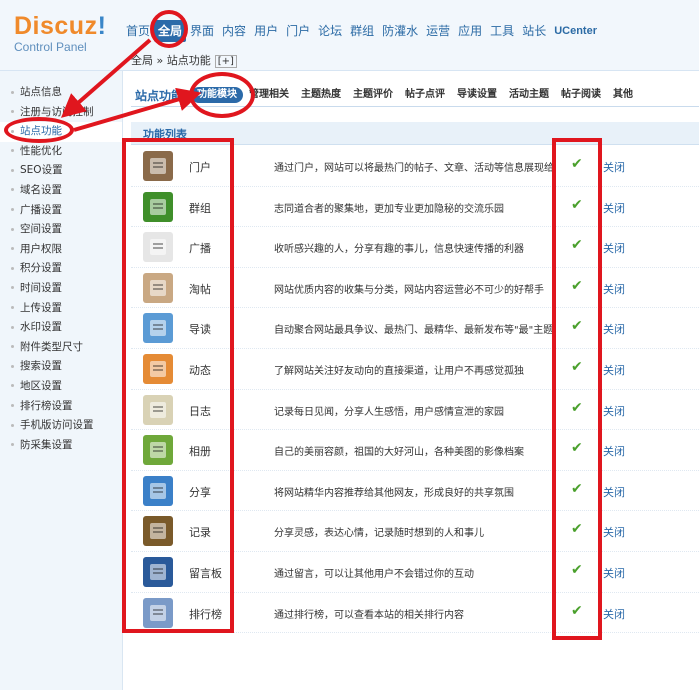 This screenshot has height=690, width=699. Describe the element at coordinates (61, 407) in the screenshot. I see `sidebar-item: 排行榜设置` at that location.